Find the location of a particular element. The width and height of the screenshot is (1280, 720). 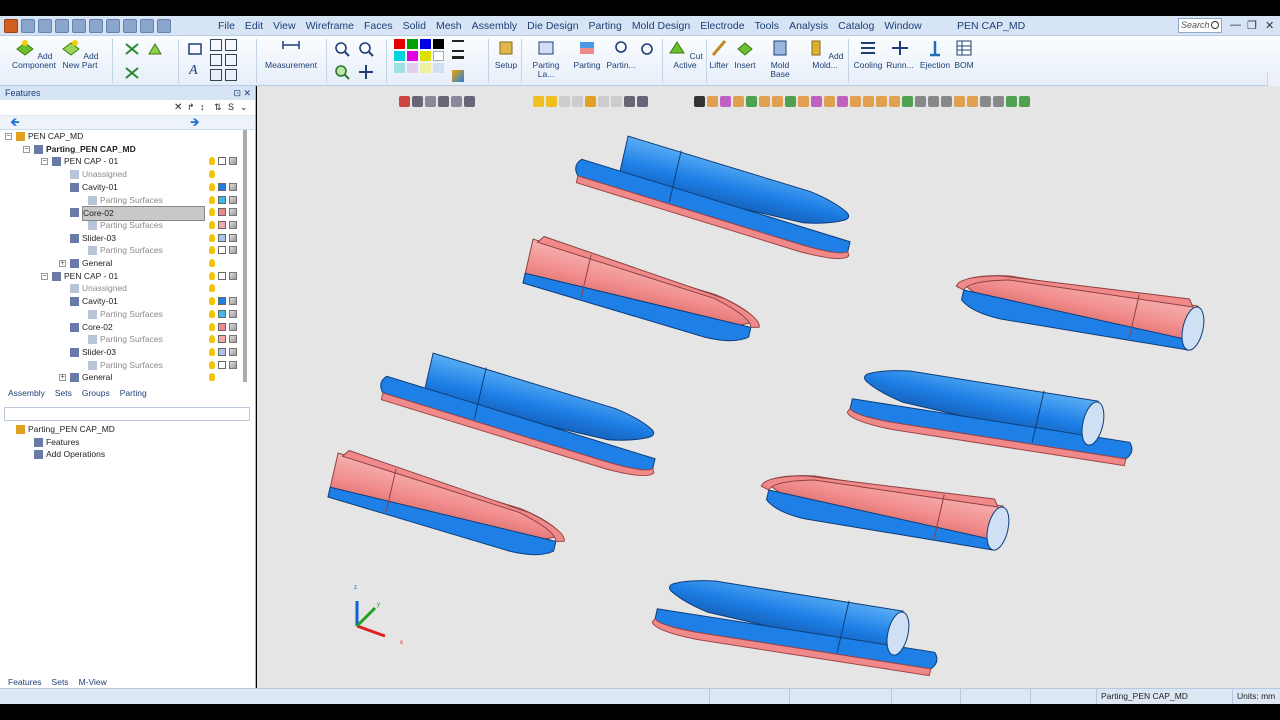

close-icon: ✕ is located at coordinates (1269, 25).